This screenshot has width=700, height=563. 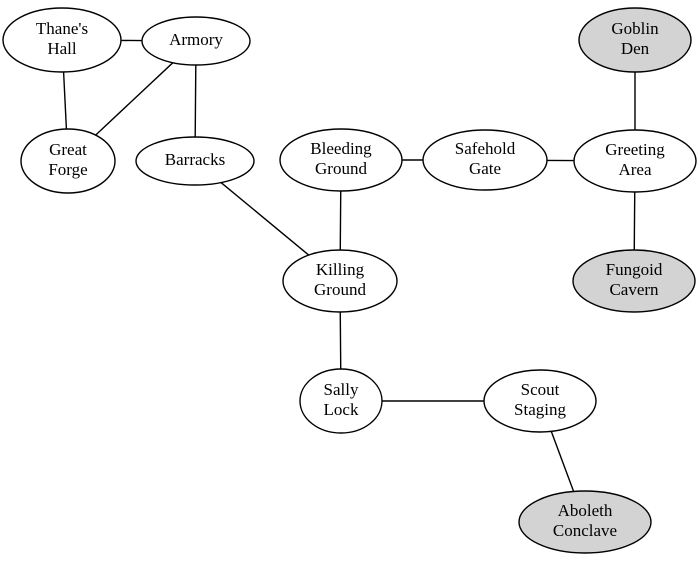 I want to click on node-bleeding-ground: Bleeding Ground, so click(x=341, y=160).